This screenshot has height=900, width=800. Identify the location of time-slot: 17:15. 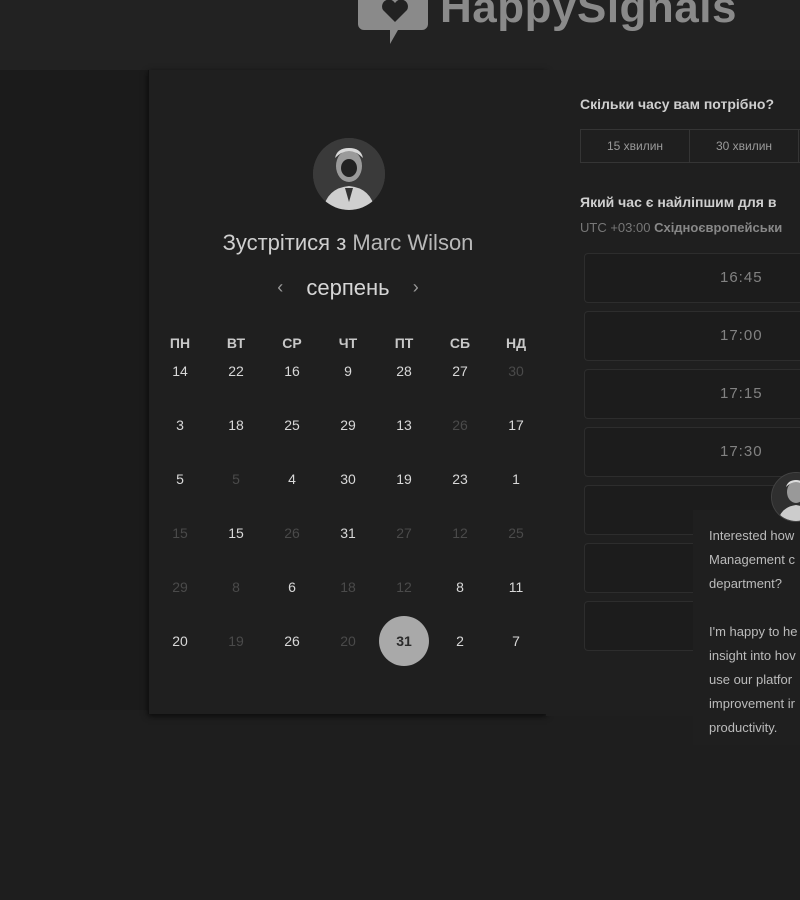
(692, 394).